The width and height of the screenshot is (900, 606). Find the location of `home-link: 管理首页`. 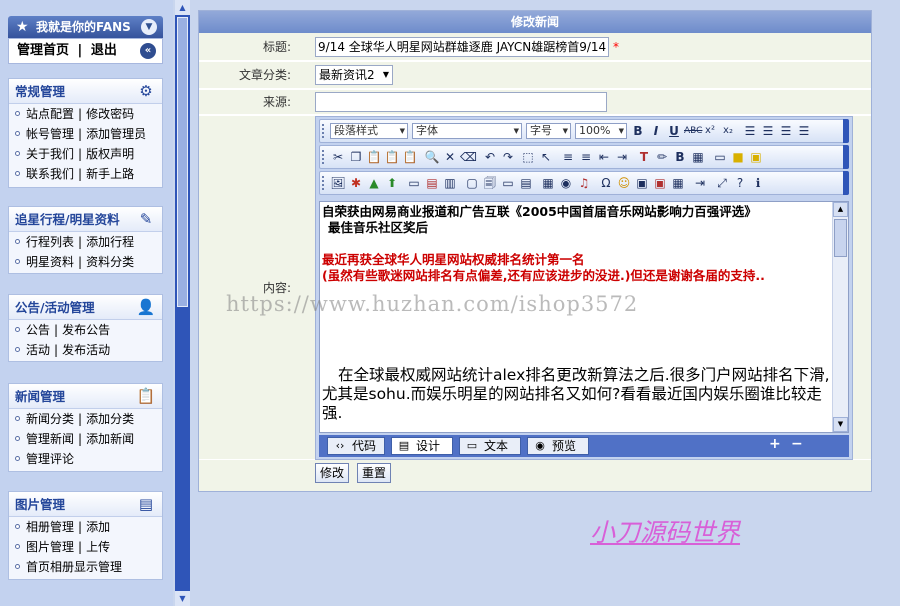

home-link: 管理首页 is located at coordinates (43, 50).